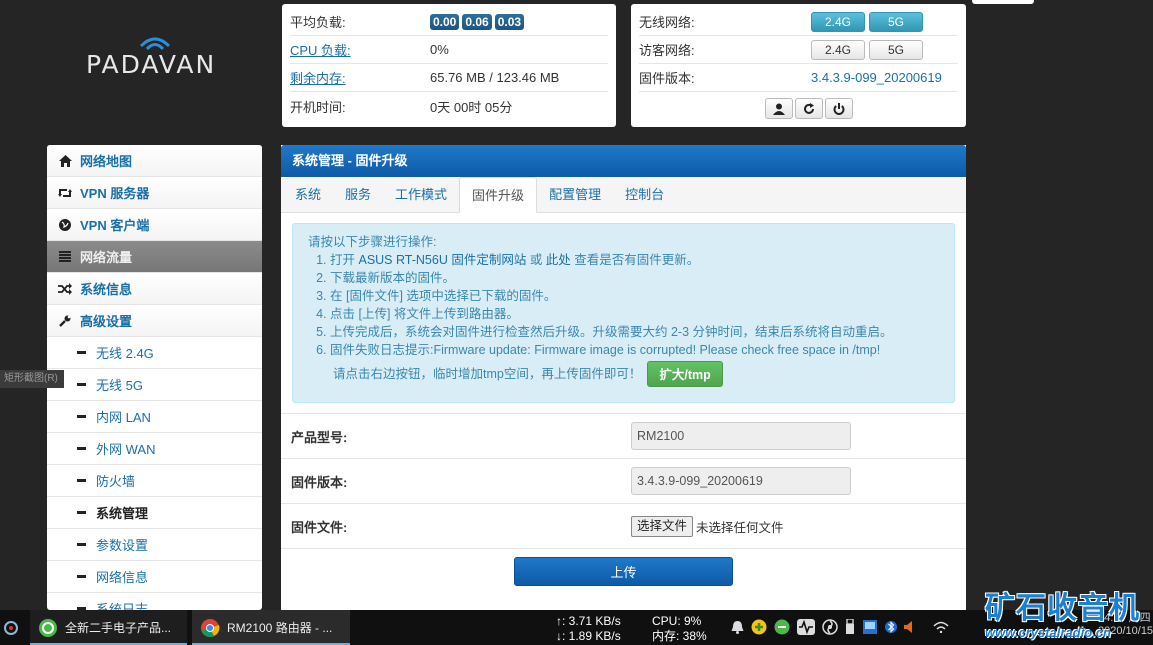 Image resolution: width=1153 pixels, height=645 pixels. I want to click on wifi-wave-icon, so click(155, 43).